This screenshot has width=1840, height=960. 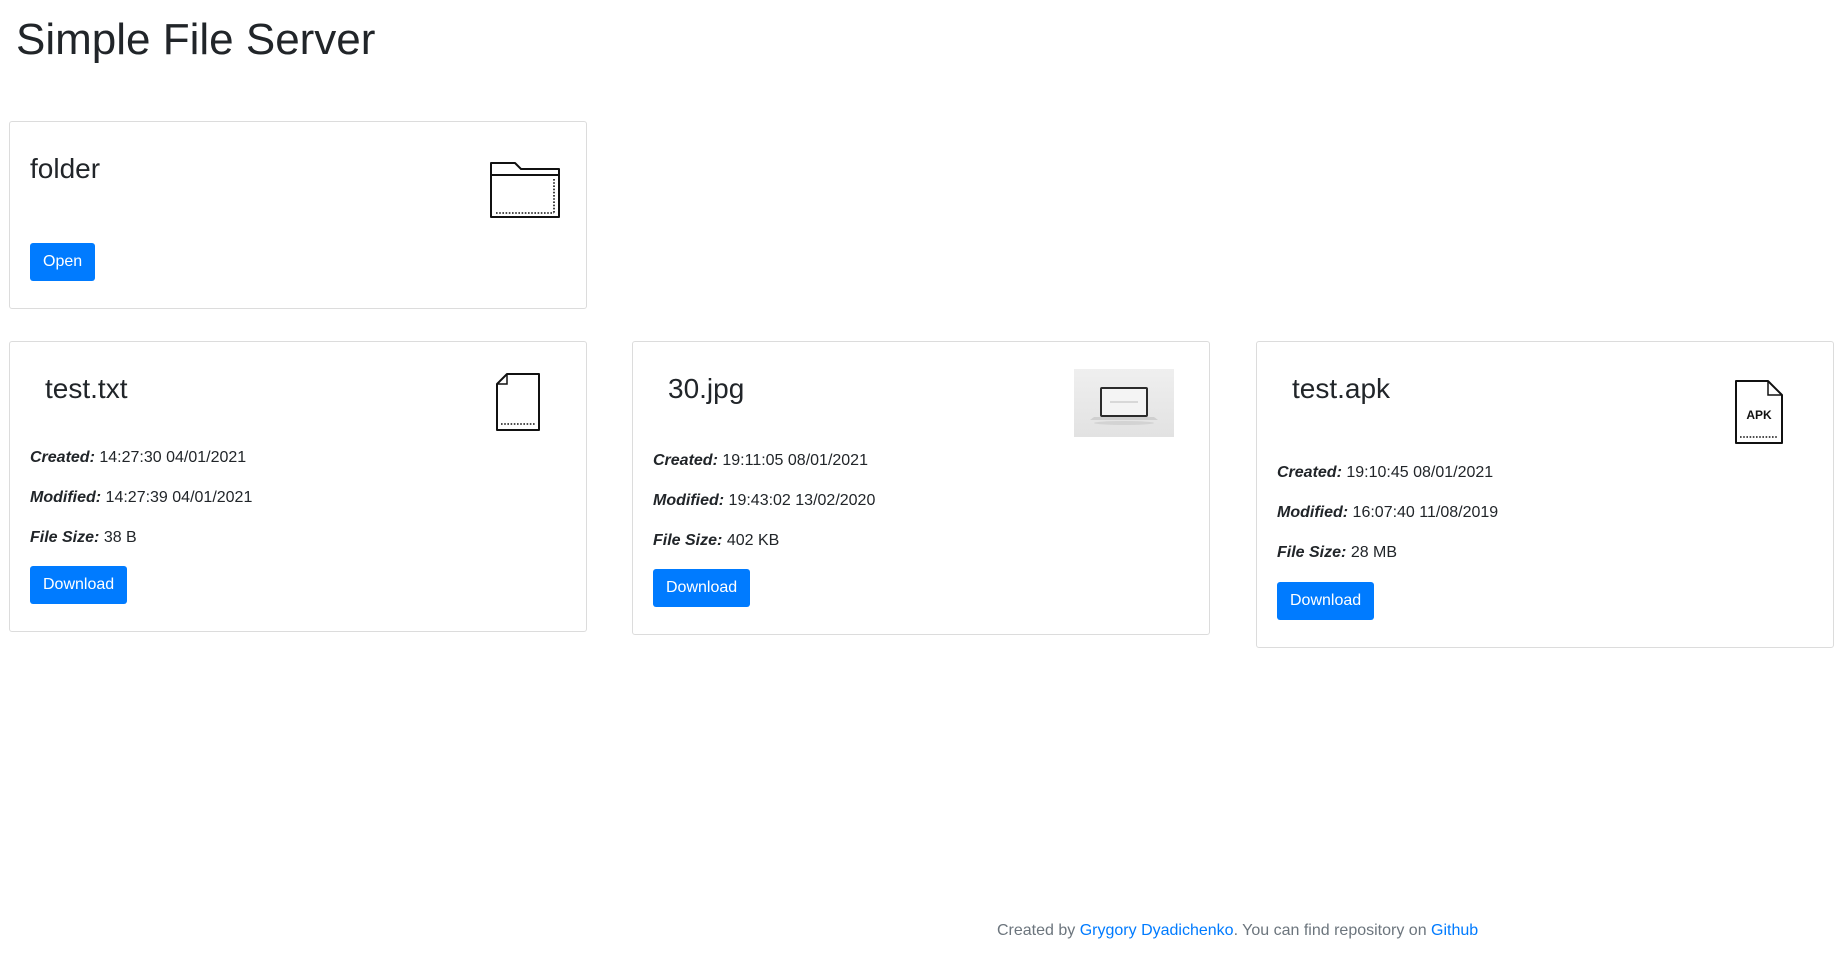 What do you see at coordinates (1425, 512) in the screenshot?
I see `modified-value: 16:07:40 11/08/2019` at bounding box center [1425, 512].